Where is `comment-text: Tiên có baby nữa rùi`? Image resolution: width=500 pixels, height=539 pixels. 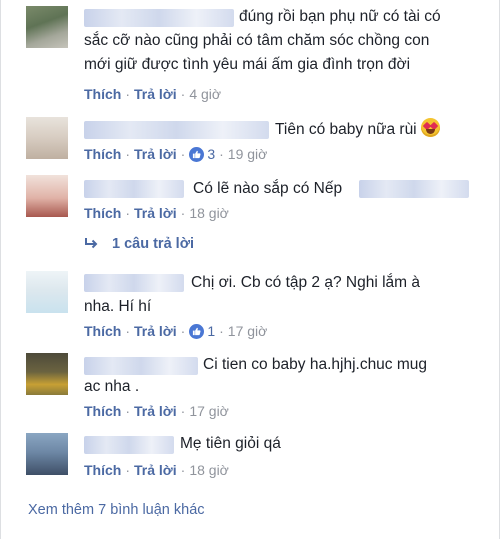
comment-text: Tiên có baby nữa rùi is located at coordinates (357, 129).